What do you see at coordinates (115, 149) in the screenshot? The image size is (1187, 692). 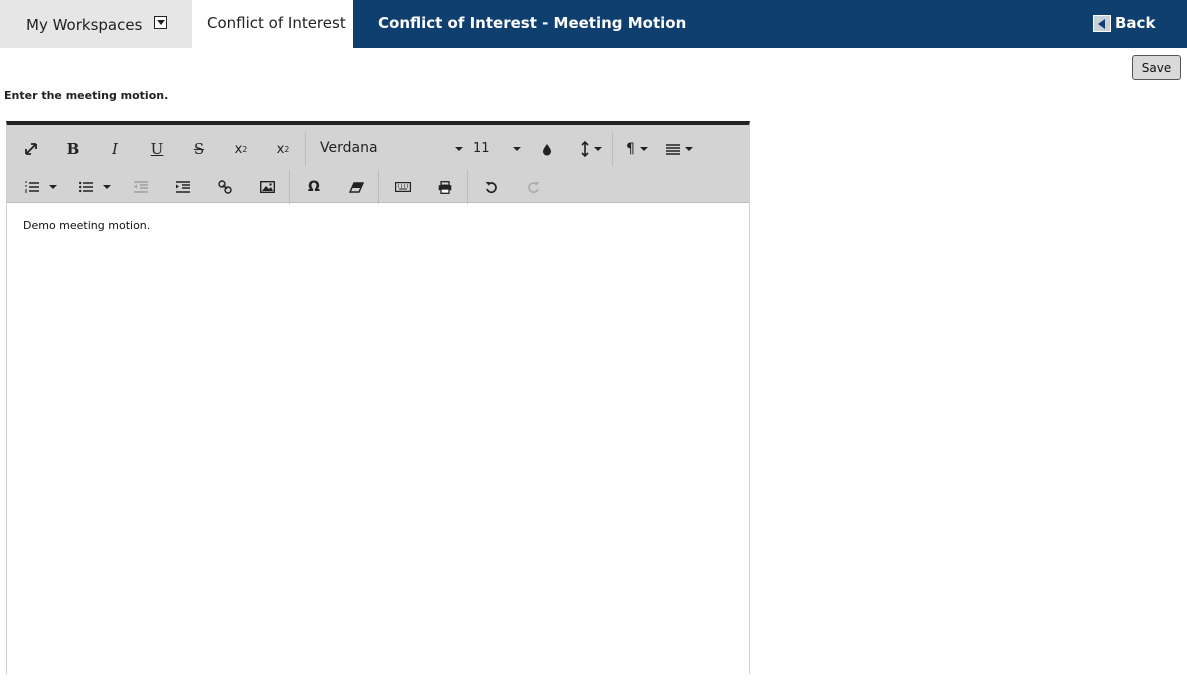 I see `italic-icon: I` at bounding box center [115, 149].